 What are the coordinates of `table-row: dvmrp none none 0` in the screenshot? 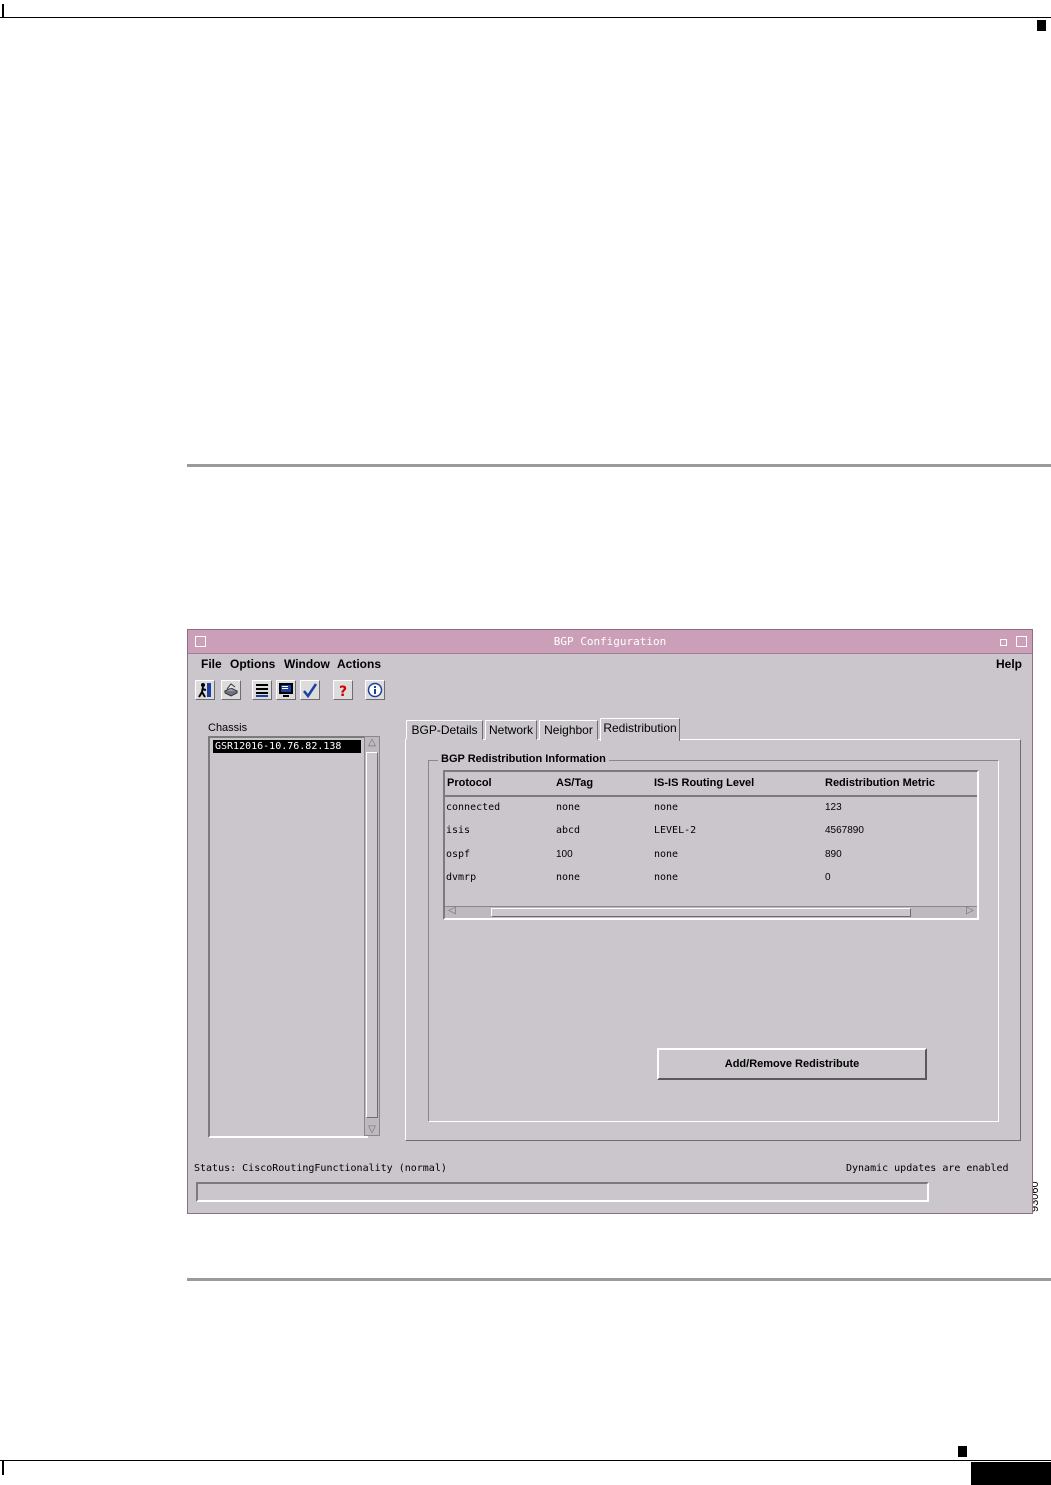 It's located at (711, 881).